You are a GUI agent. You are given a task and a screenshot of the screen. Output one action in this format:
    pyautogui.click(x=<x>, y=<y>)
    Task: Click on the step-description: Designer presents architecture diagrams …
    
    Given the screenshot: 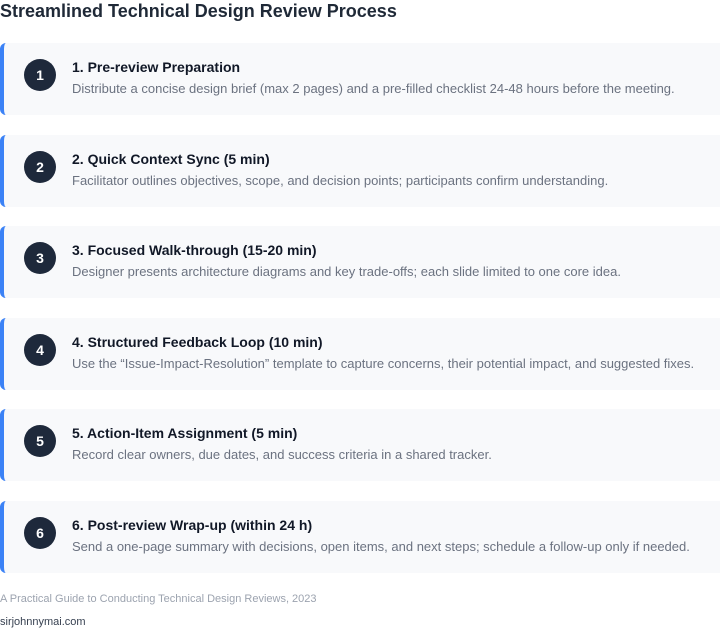 What is the action you would take?
    pyautogui.click(x=346, y=272)
    